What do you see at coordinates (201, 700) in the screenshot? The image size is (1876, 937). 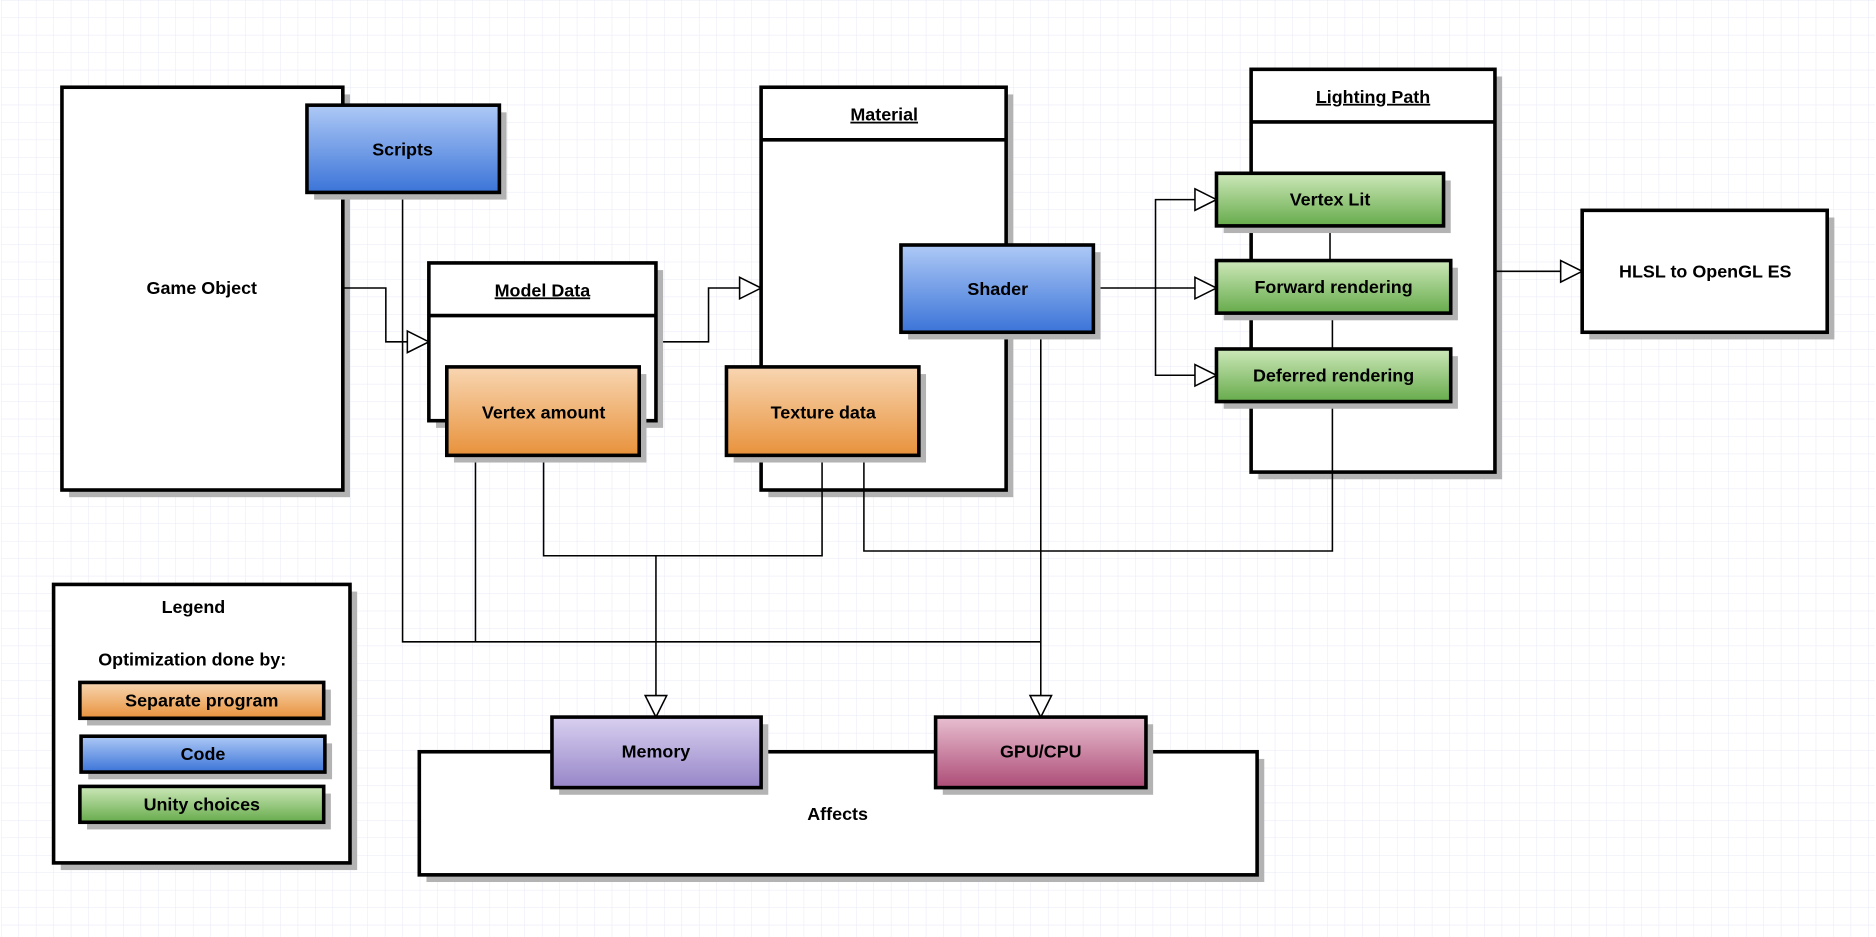 I see `legend-label: Separate program` at bounding box center [201, 700].